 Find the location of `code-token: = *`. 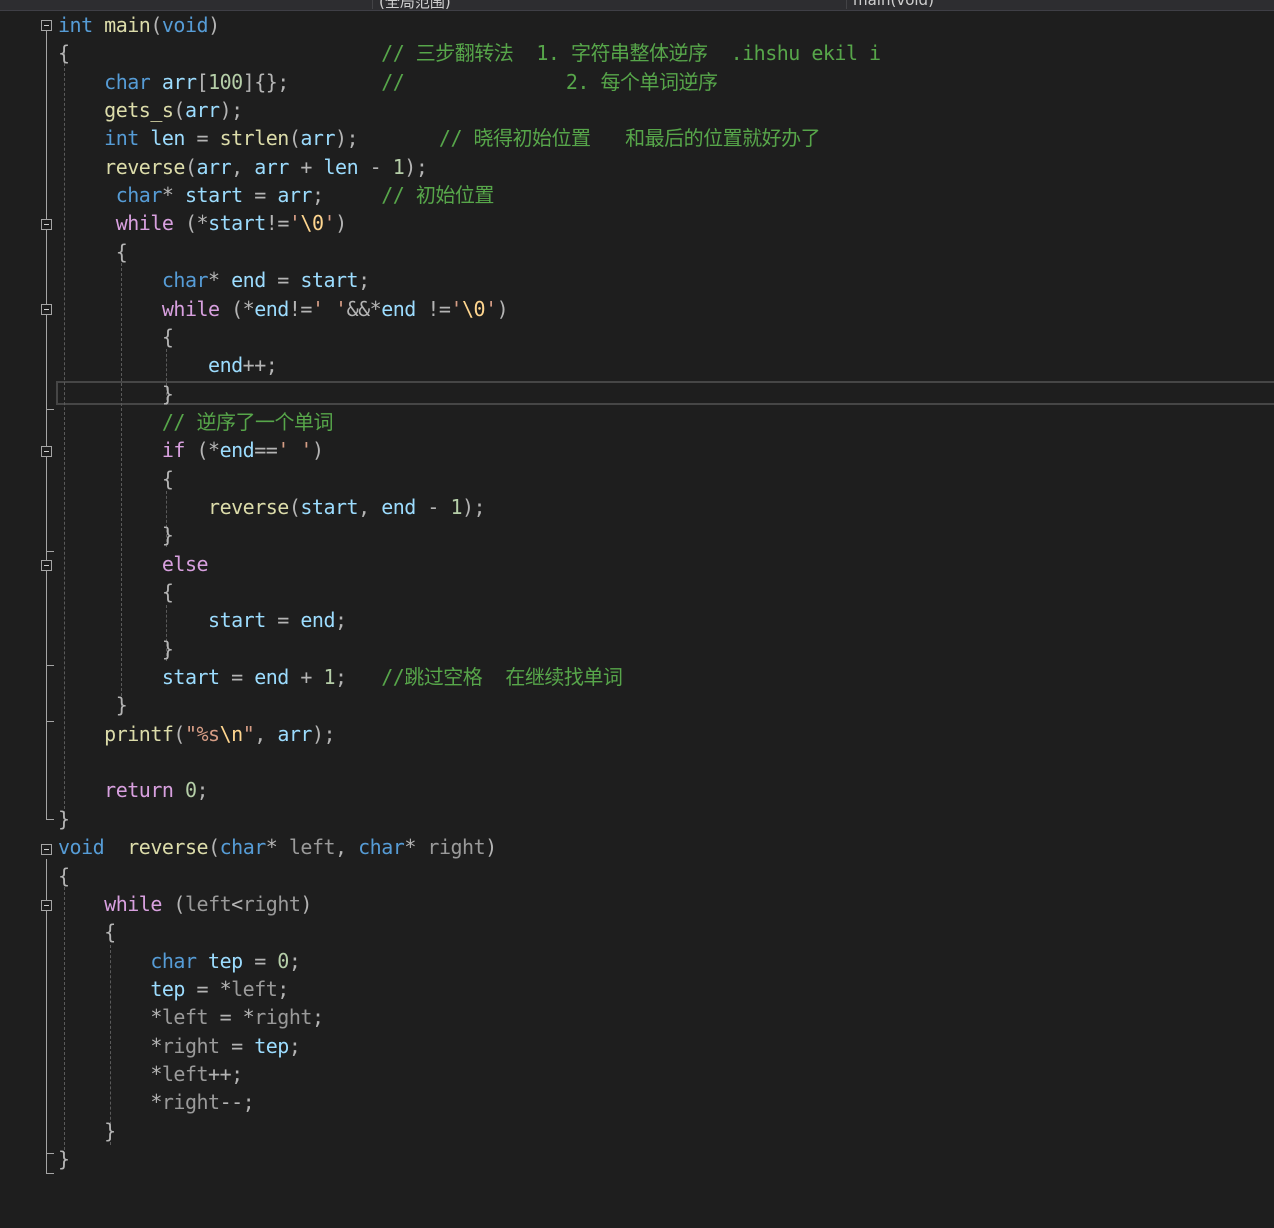

code-token: = * is located at coordinates (208, 988).